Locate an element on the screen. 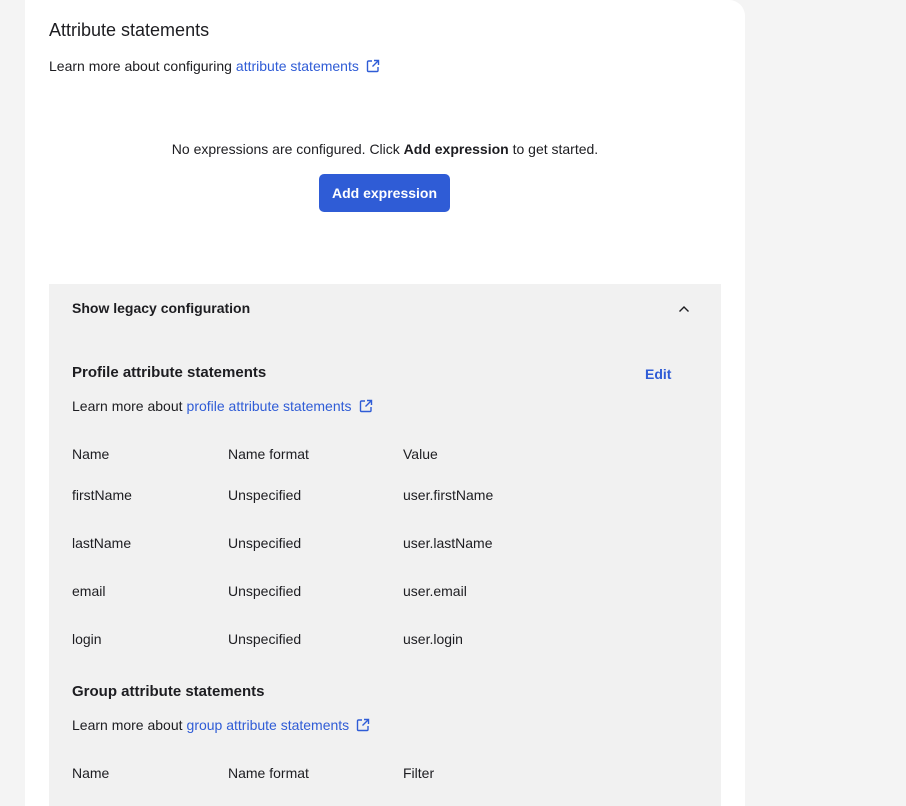 The width and height of the screenshot is (906, 806). cell-name: login is located at coordinates (87, 639).